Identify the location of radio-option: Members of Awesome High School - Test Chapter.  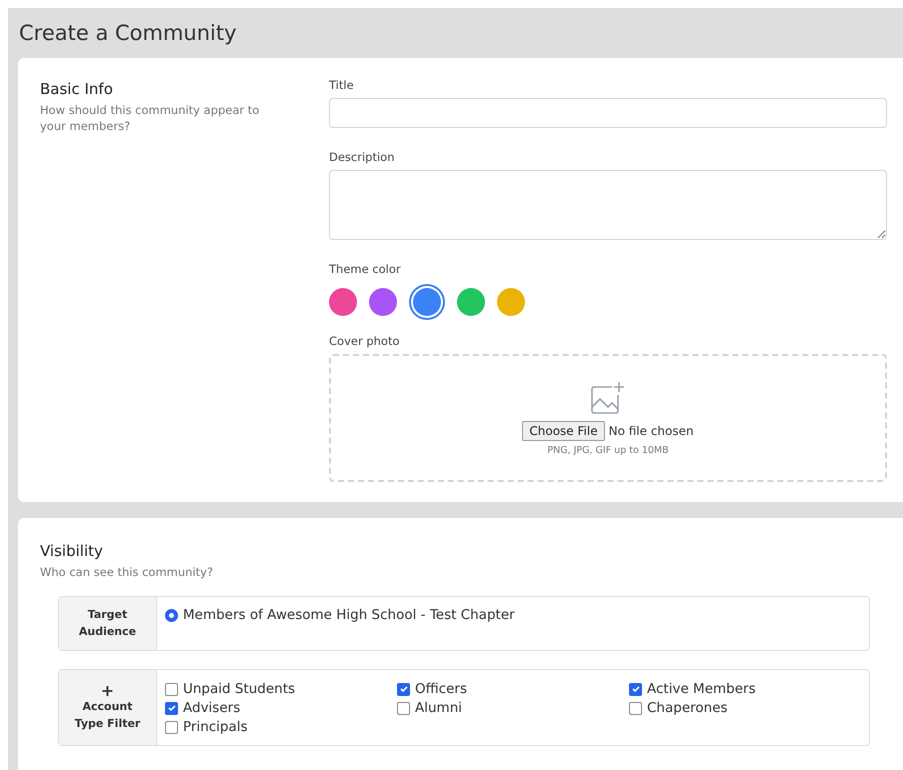
(513, 615).